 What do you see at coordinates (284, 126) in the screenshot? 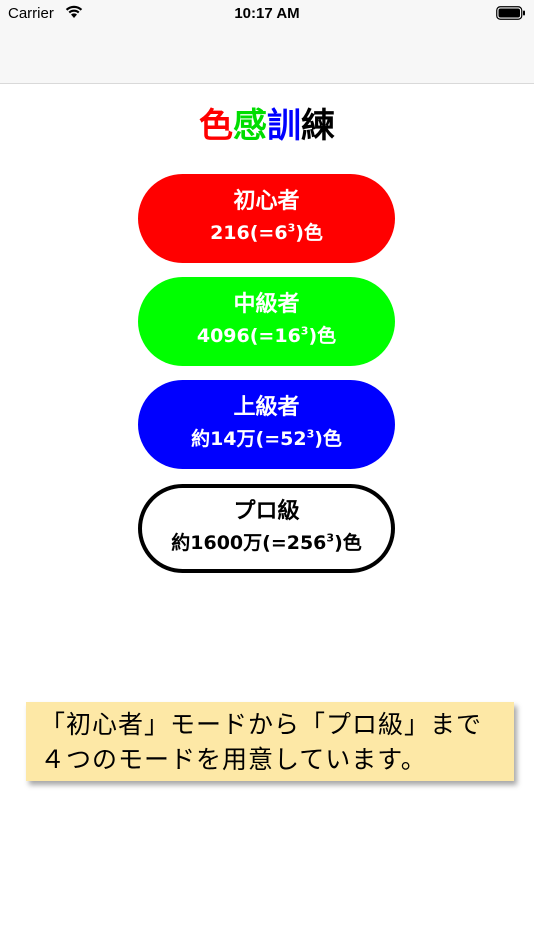
I see `title-char-3: 訓` at bounding box center [284, 126].